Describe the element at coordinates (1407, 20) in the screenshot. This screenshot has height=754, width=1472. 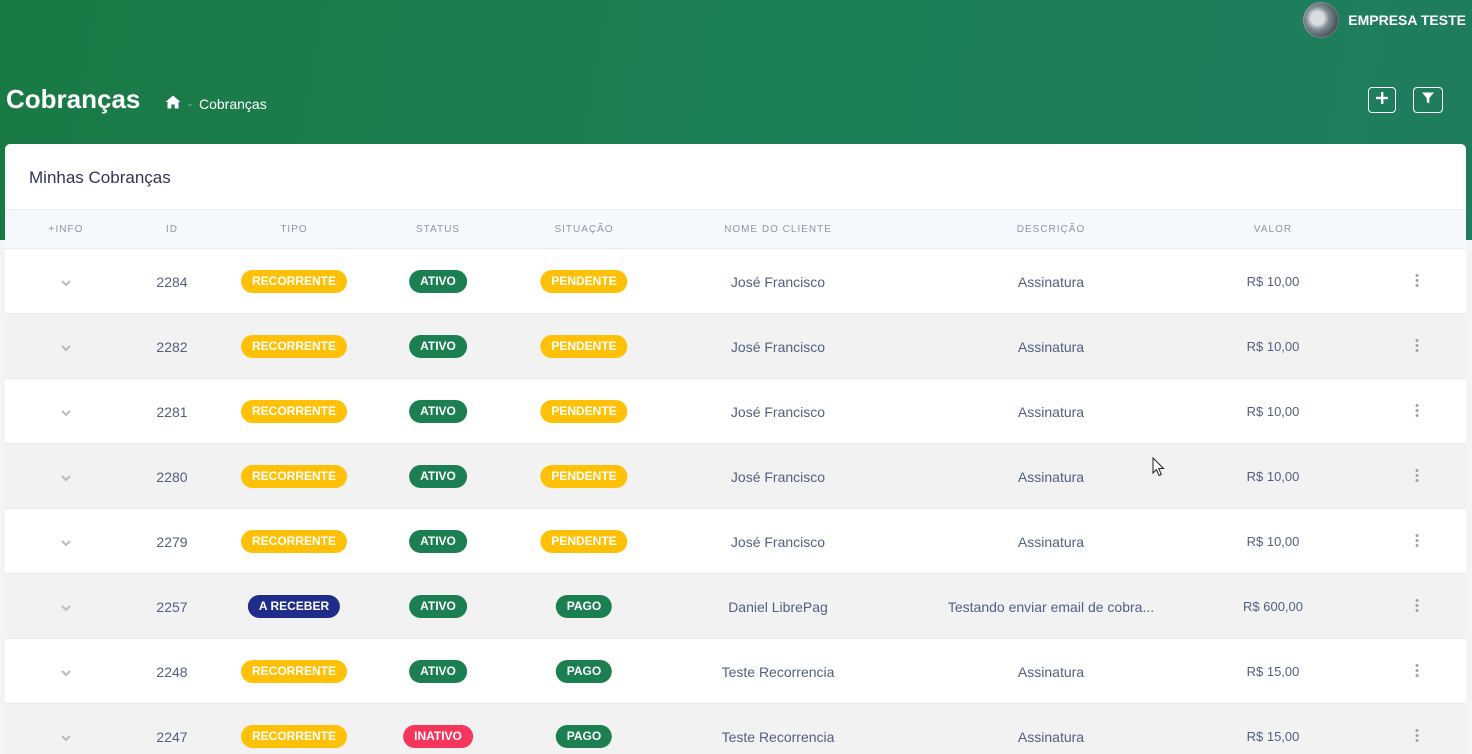
I see `user-name: EMPRESA TESTE` at that location.